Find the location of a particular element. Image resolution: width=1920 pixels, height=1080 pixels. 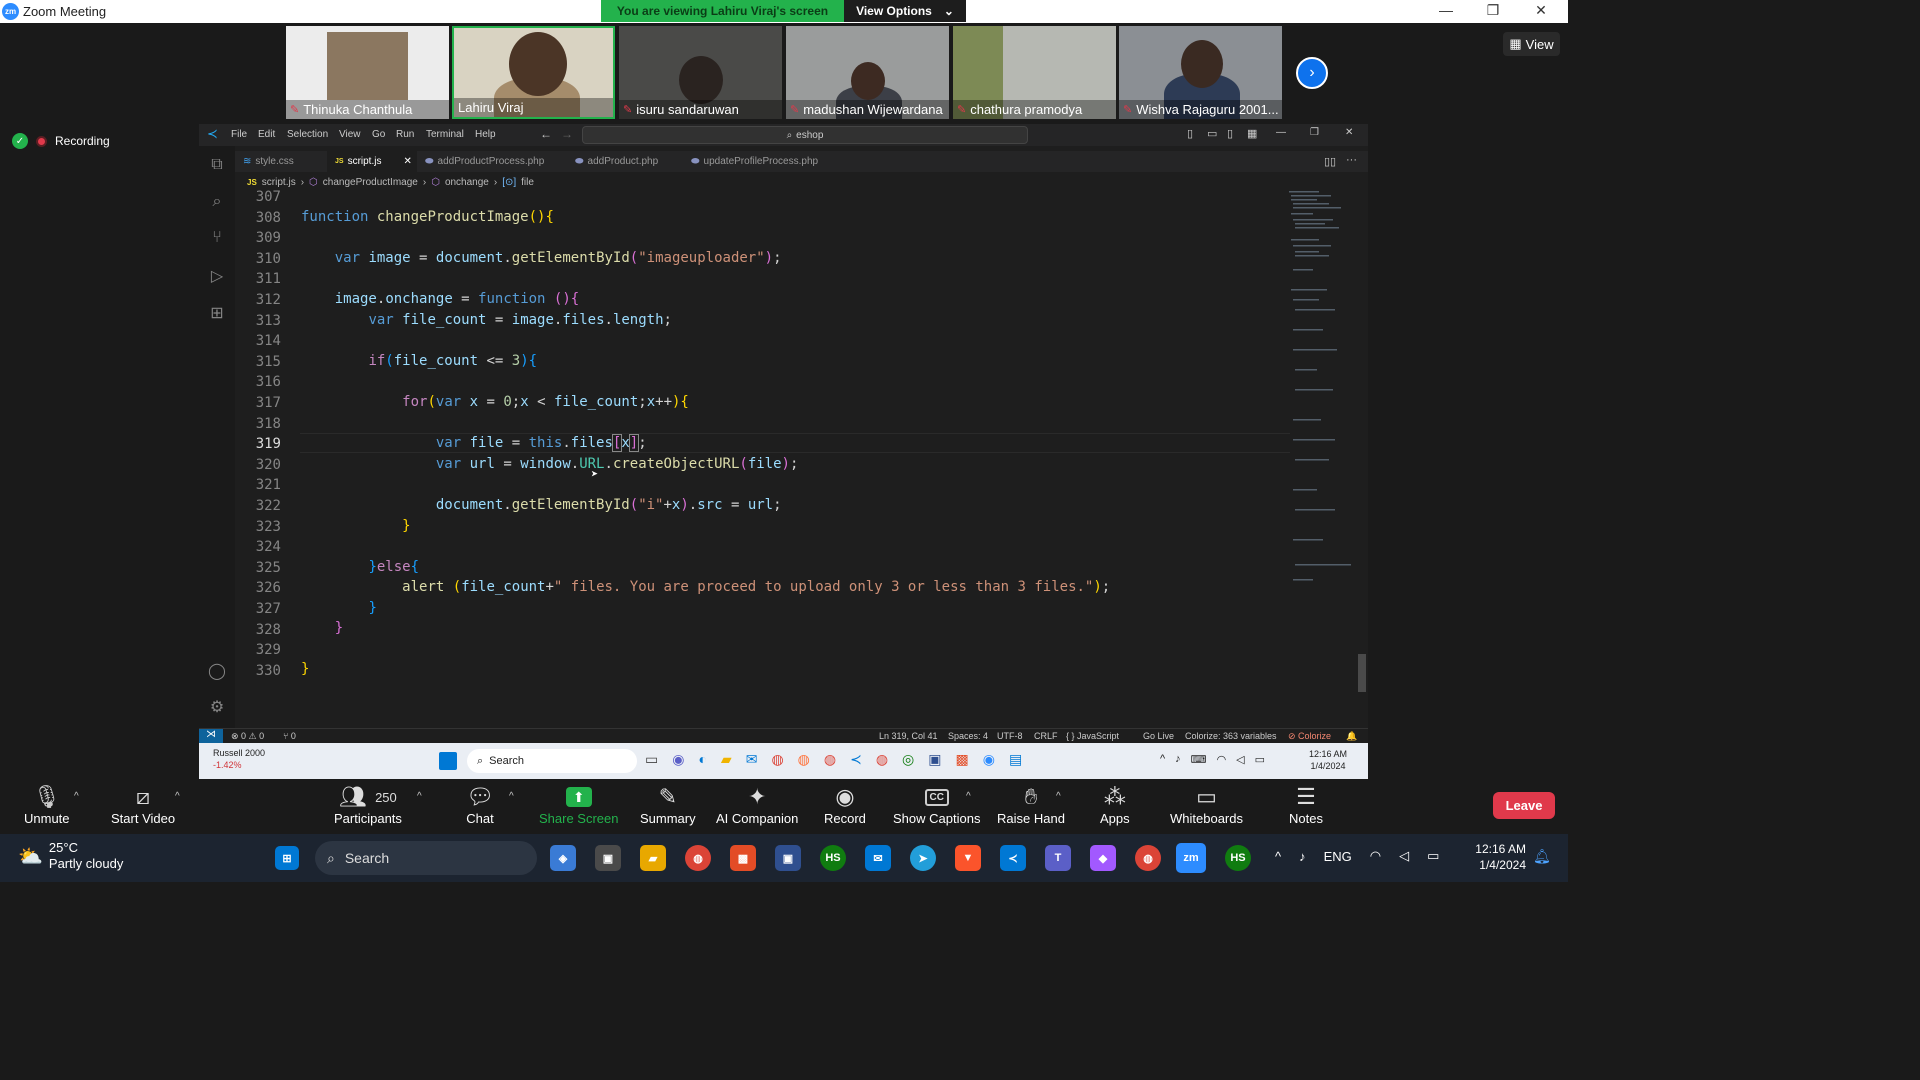

remote-icon: ⋊ is located at coordinates (211, 736).